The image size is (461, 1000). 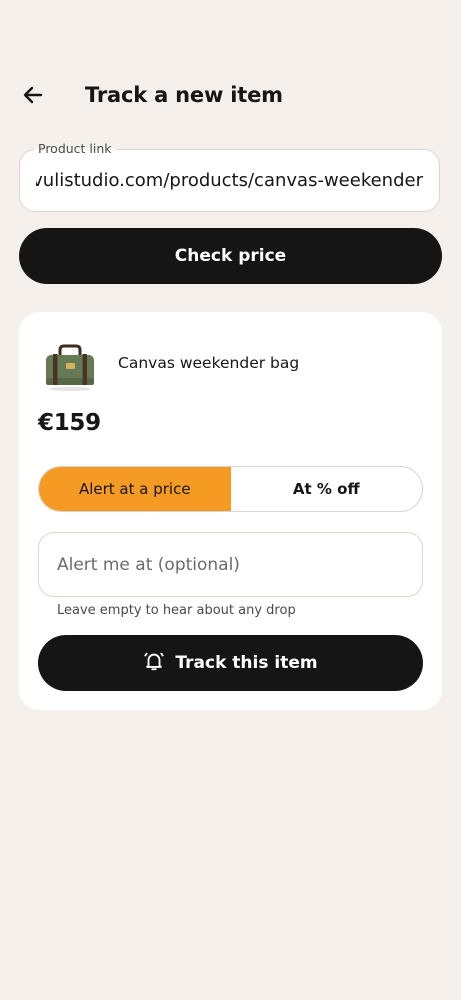 I want to click on track-item-button: Track this item, so click(x=230, y=663).